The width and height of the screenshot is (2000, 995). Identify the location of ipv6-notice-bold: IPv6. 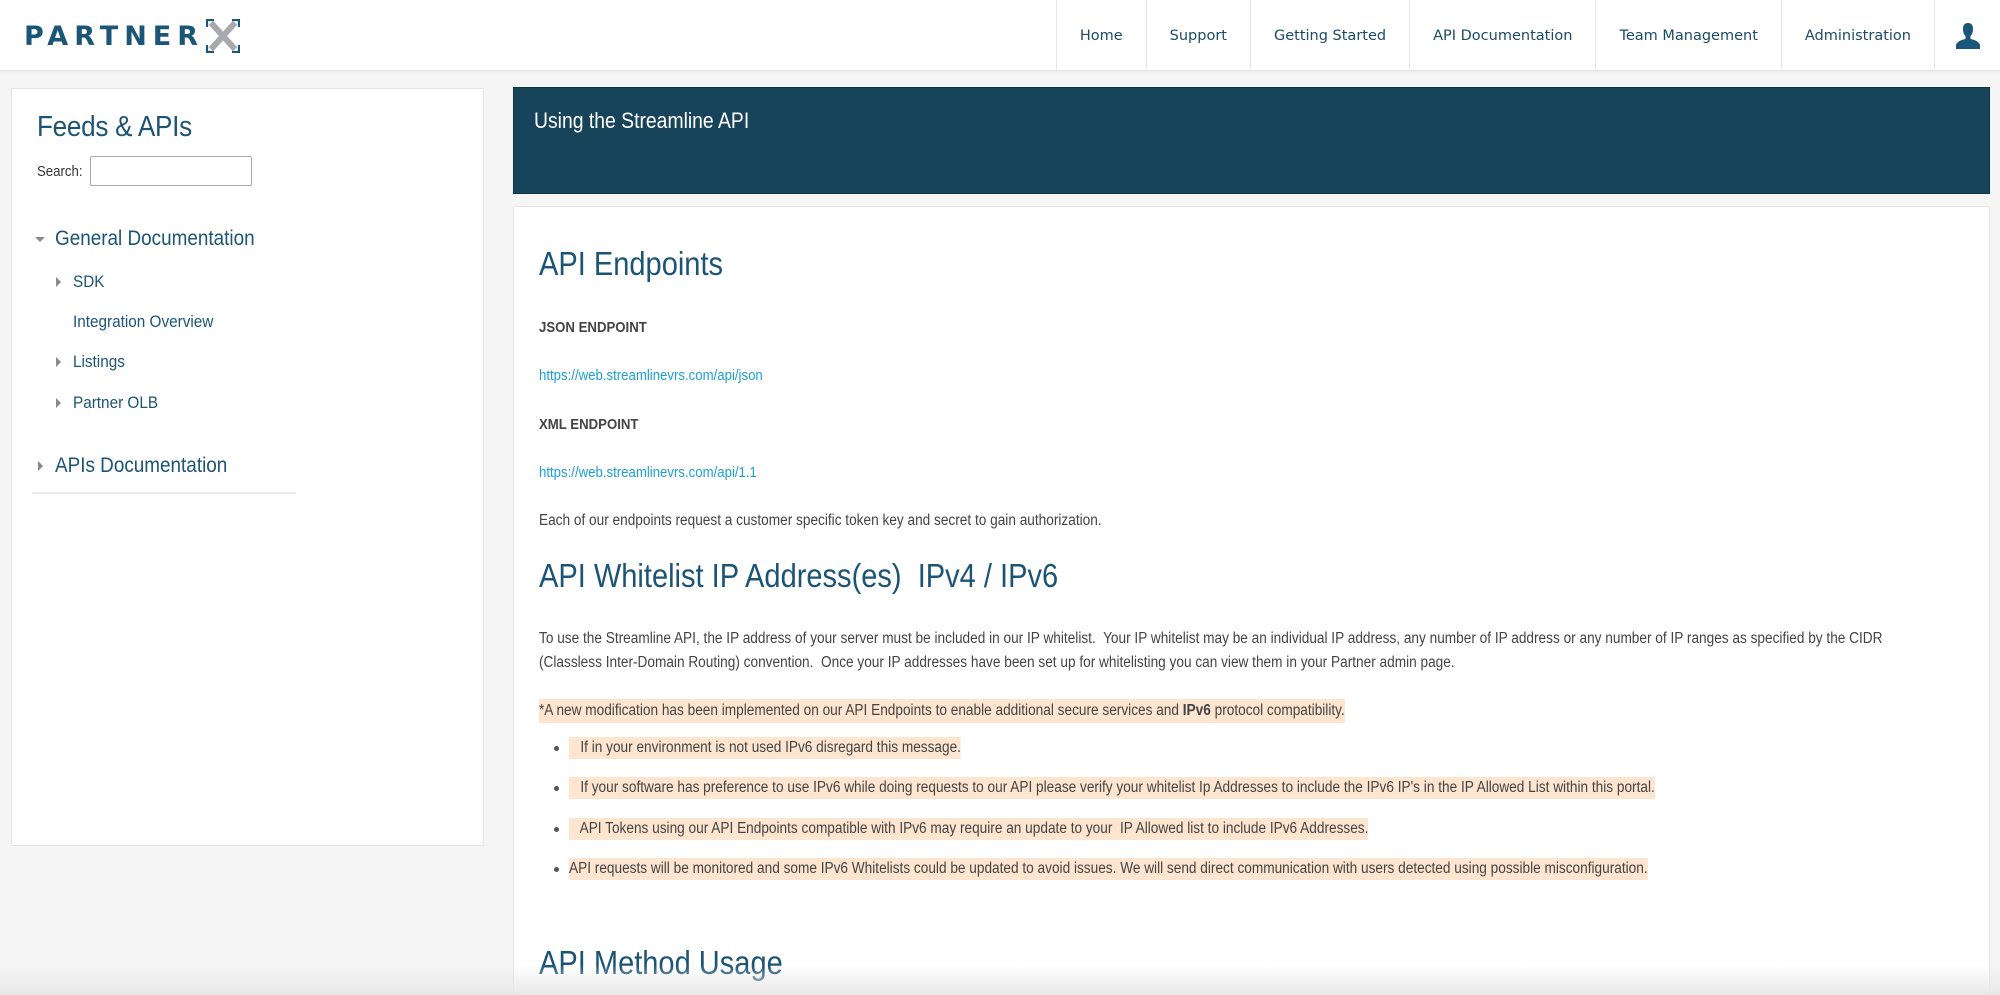
(1196, 710).